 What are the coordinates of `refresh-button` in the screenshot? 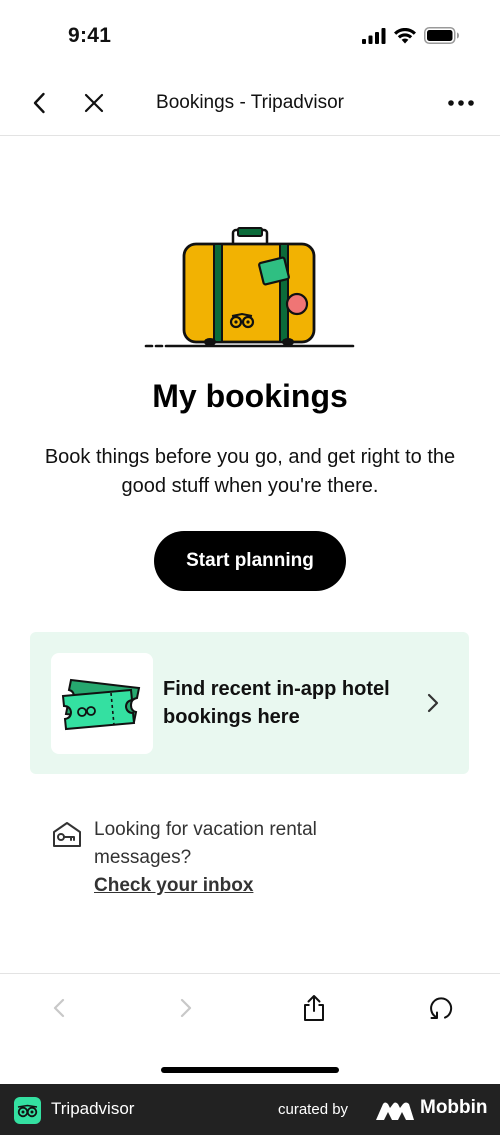 It's located at (441, 1008).